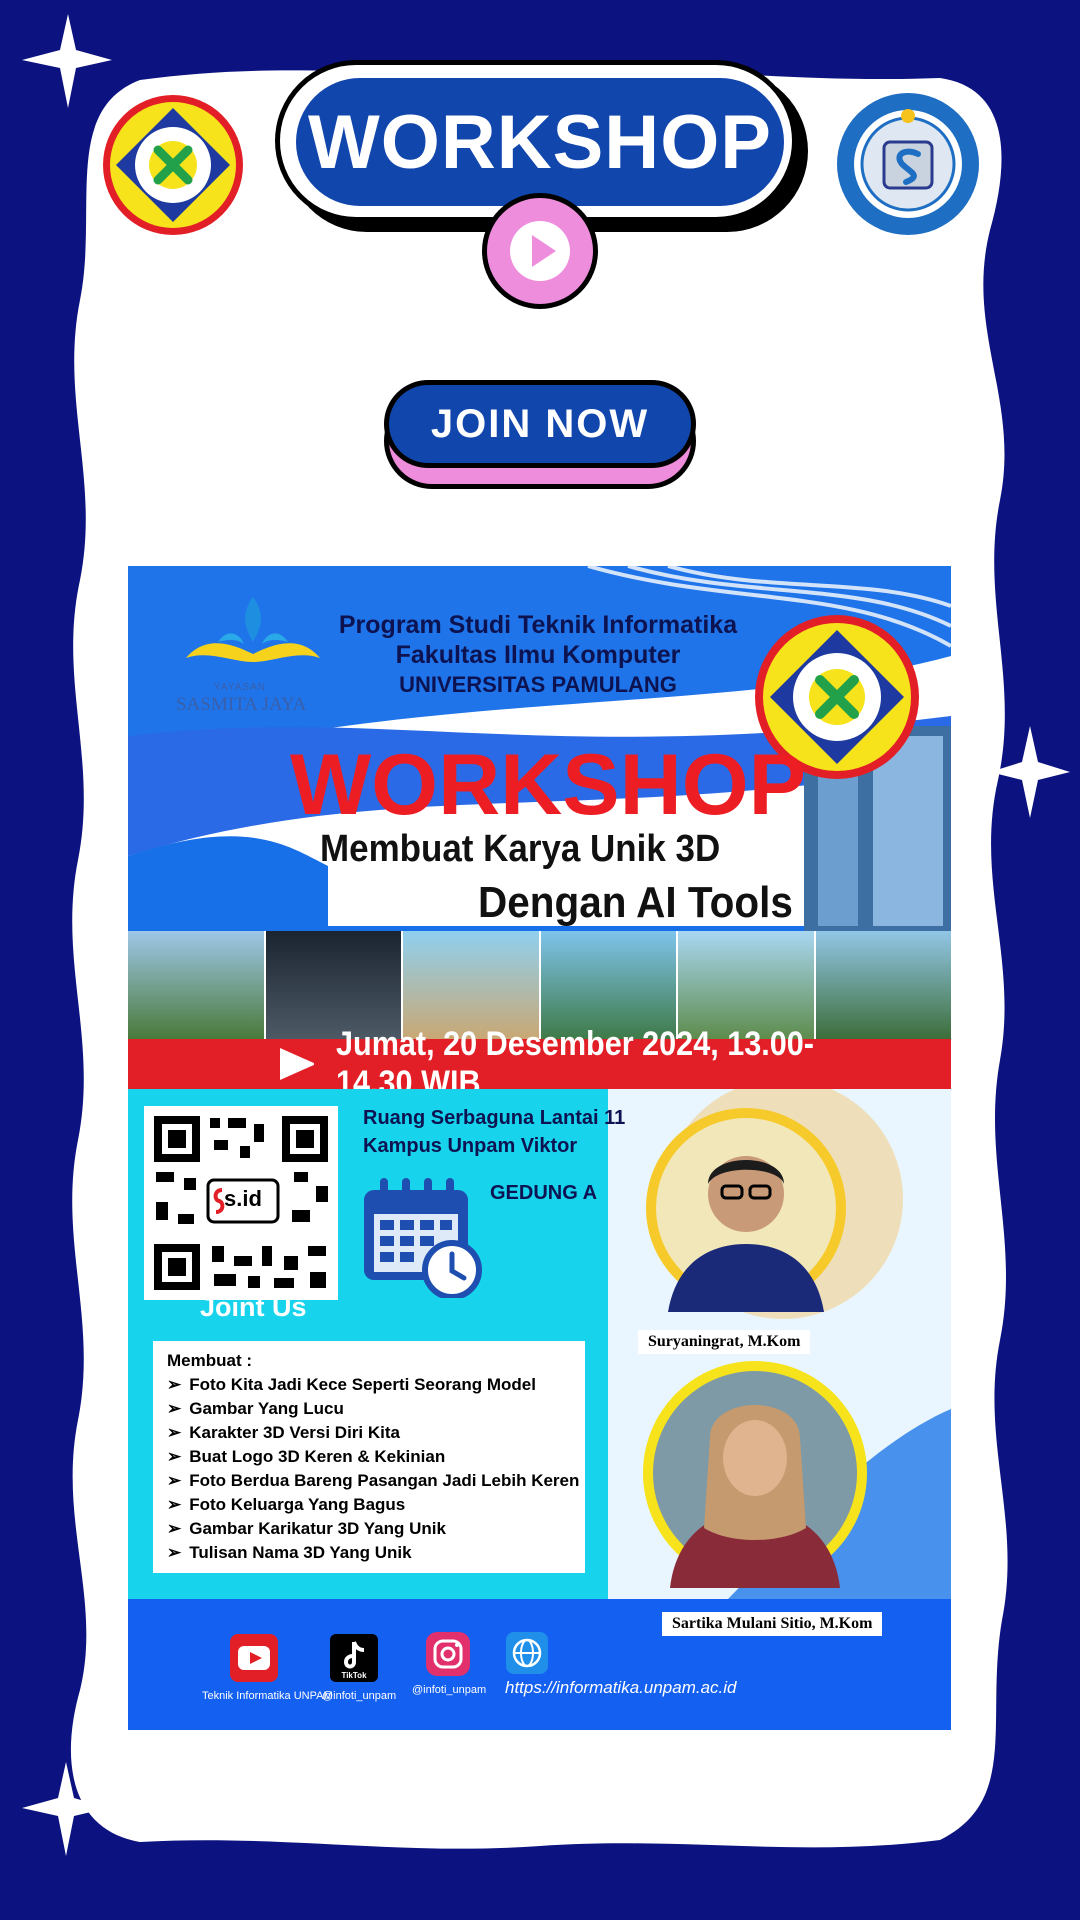  I want to click on building-label: GEDUNG A, so click(544, 1193).